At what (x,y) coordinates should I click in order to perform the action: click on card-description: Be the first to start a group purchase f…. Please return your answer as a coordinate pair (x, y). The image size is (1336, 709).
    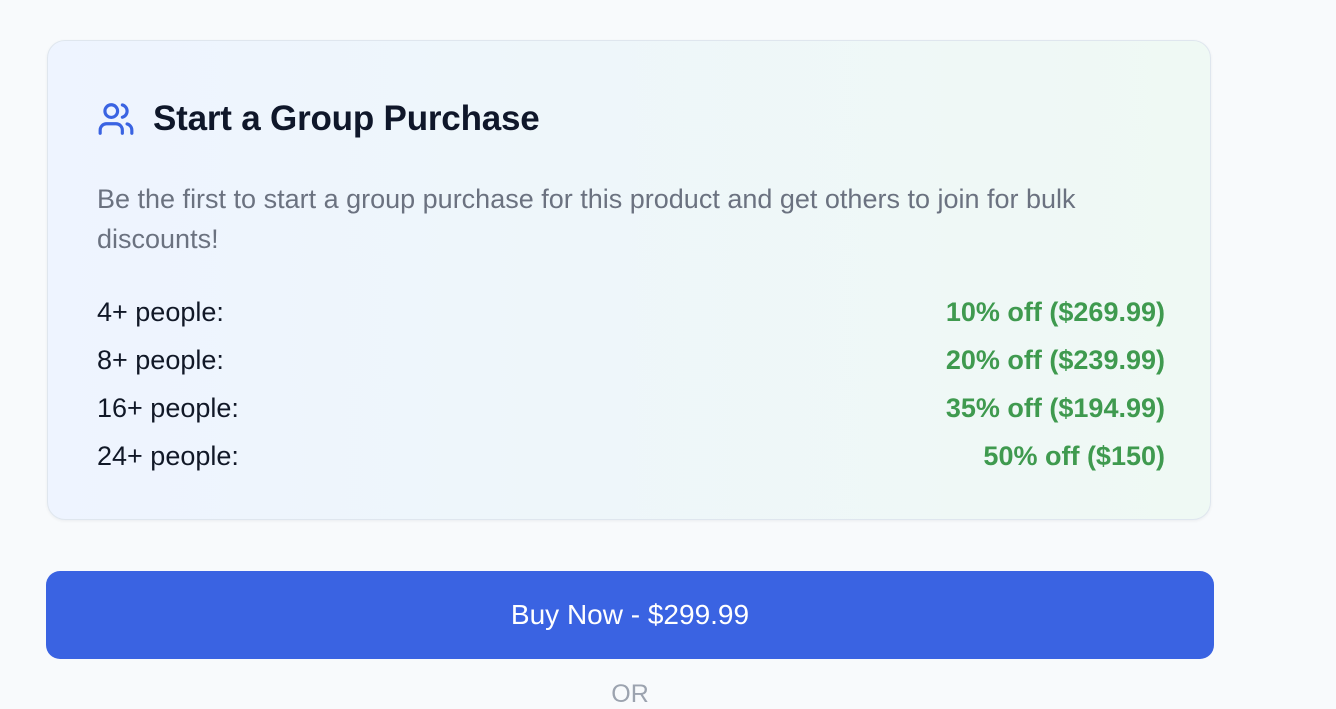
    Looking at the image, I should click on (586, 219).